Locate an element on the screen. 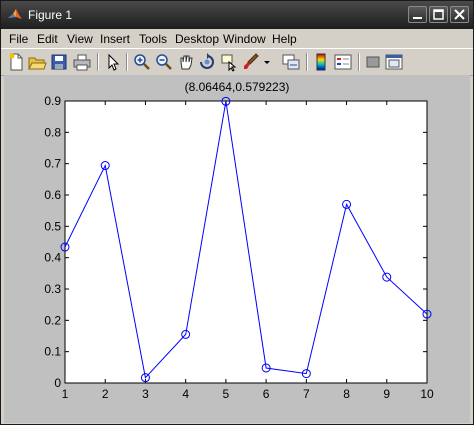  new-file-icon is located at coordinates (16, 62).